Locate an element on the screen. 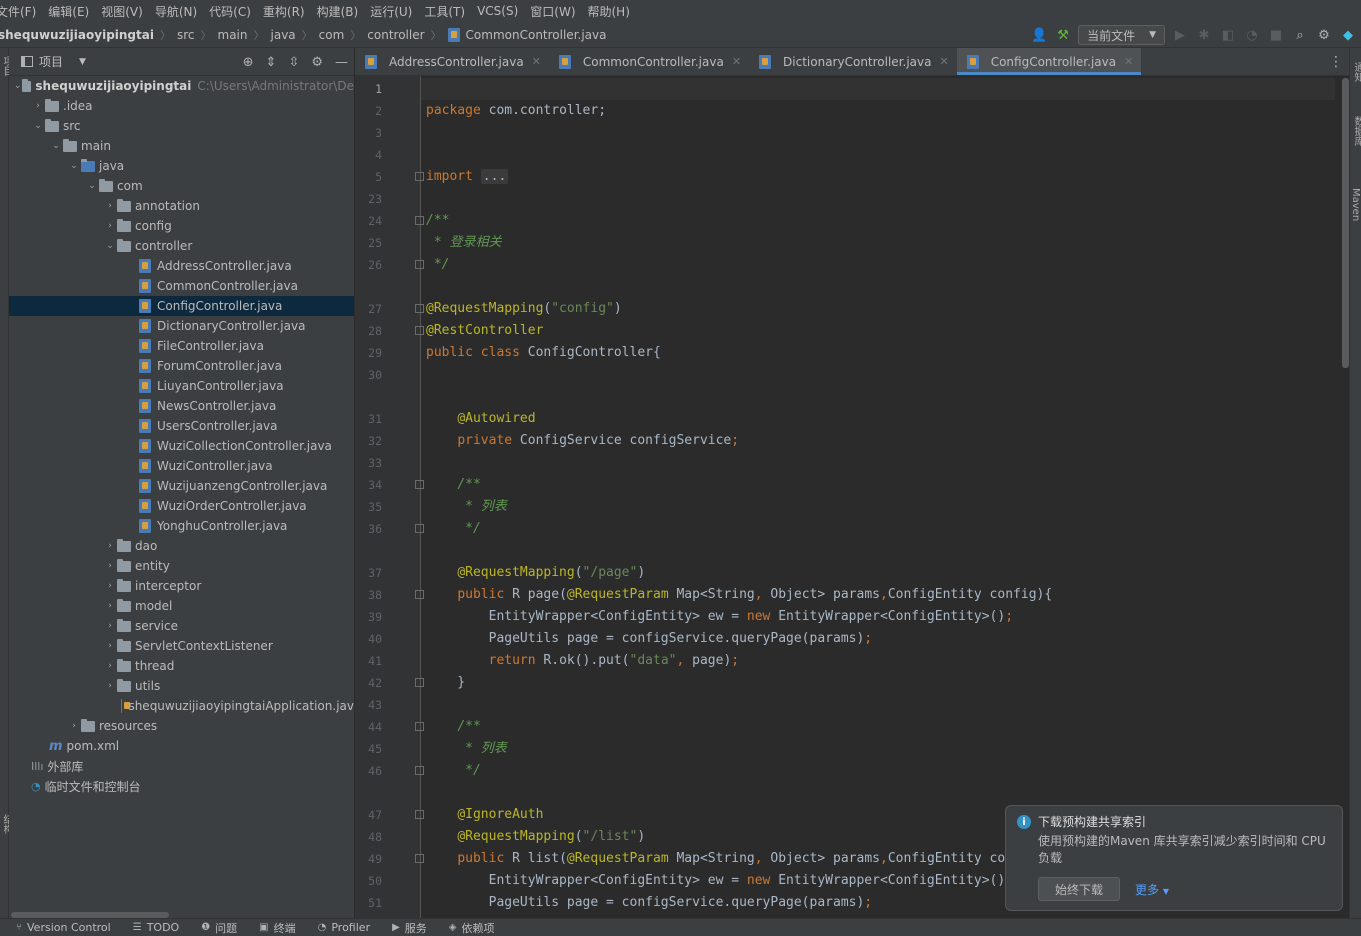  breadcrumb-file: CommonController.java is located at coordinates (536, 35).